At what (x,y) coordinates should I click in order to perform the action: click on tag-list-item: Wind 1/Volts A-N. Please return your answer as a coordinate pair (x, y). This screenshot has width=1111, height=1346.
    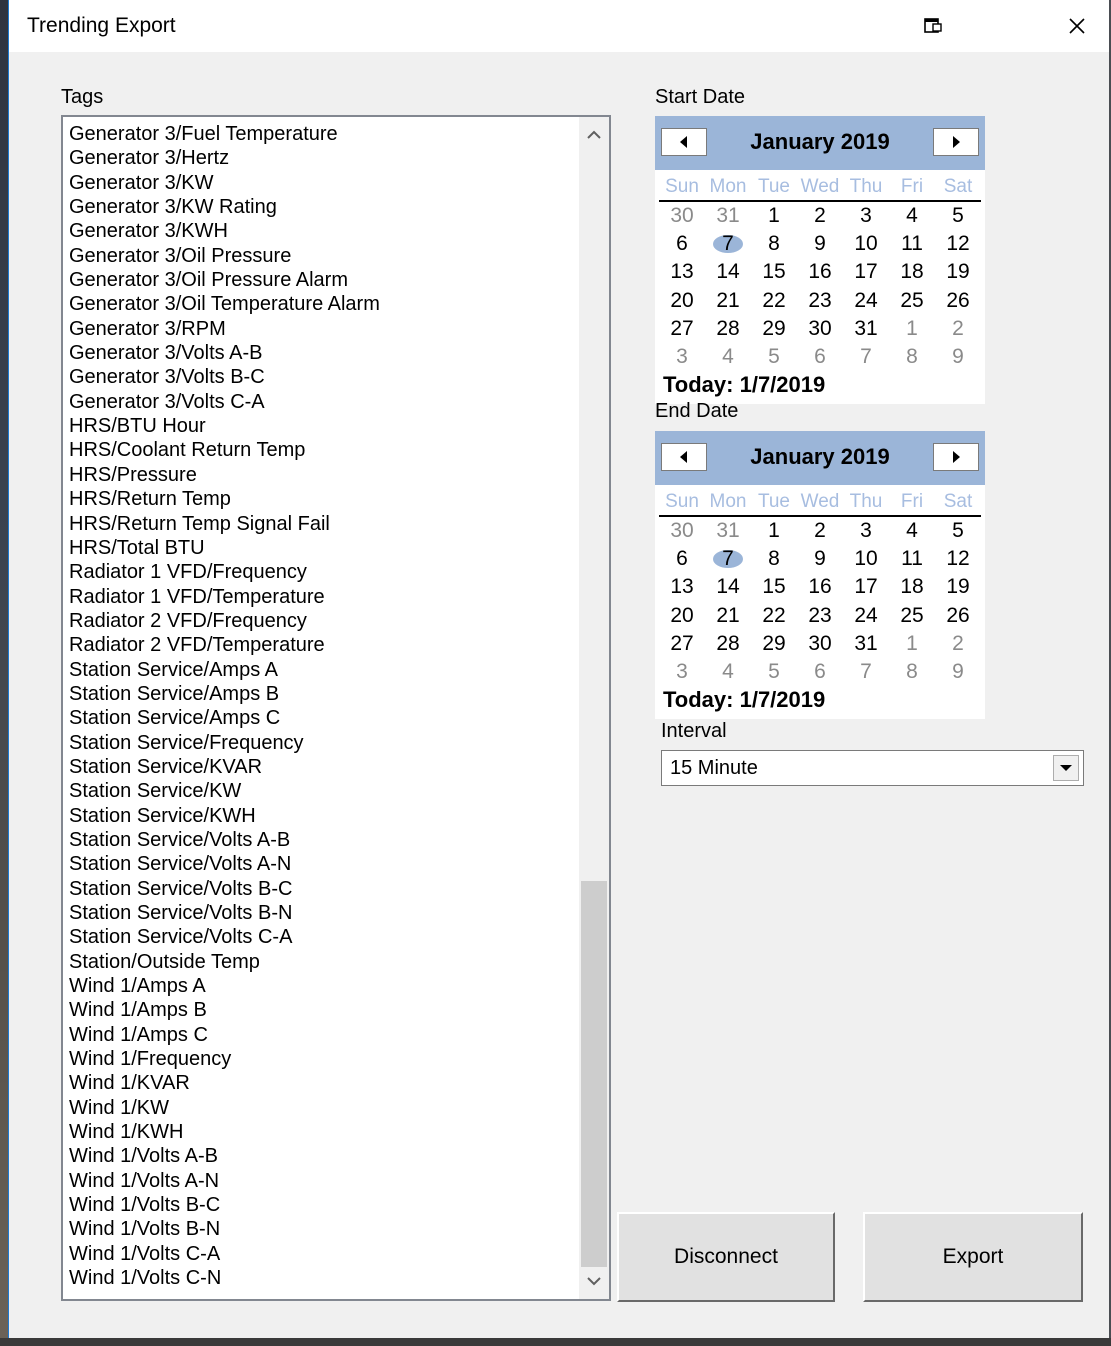
    Looking at the image, I should click on (322, 1181).